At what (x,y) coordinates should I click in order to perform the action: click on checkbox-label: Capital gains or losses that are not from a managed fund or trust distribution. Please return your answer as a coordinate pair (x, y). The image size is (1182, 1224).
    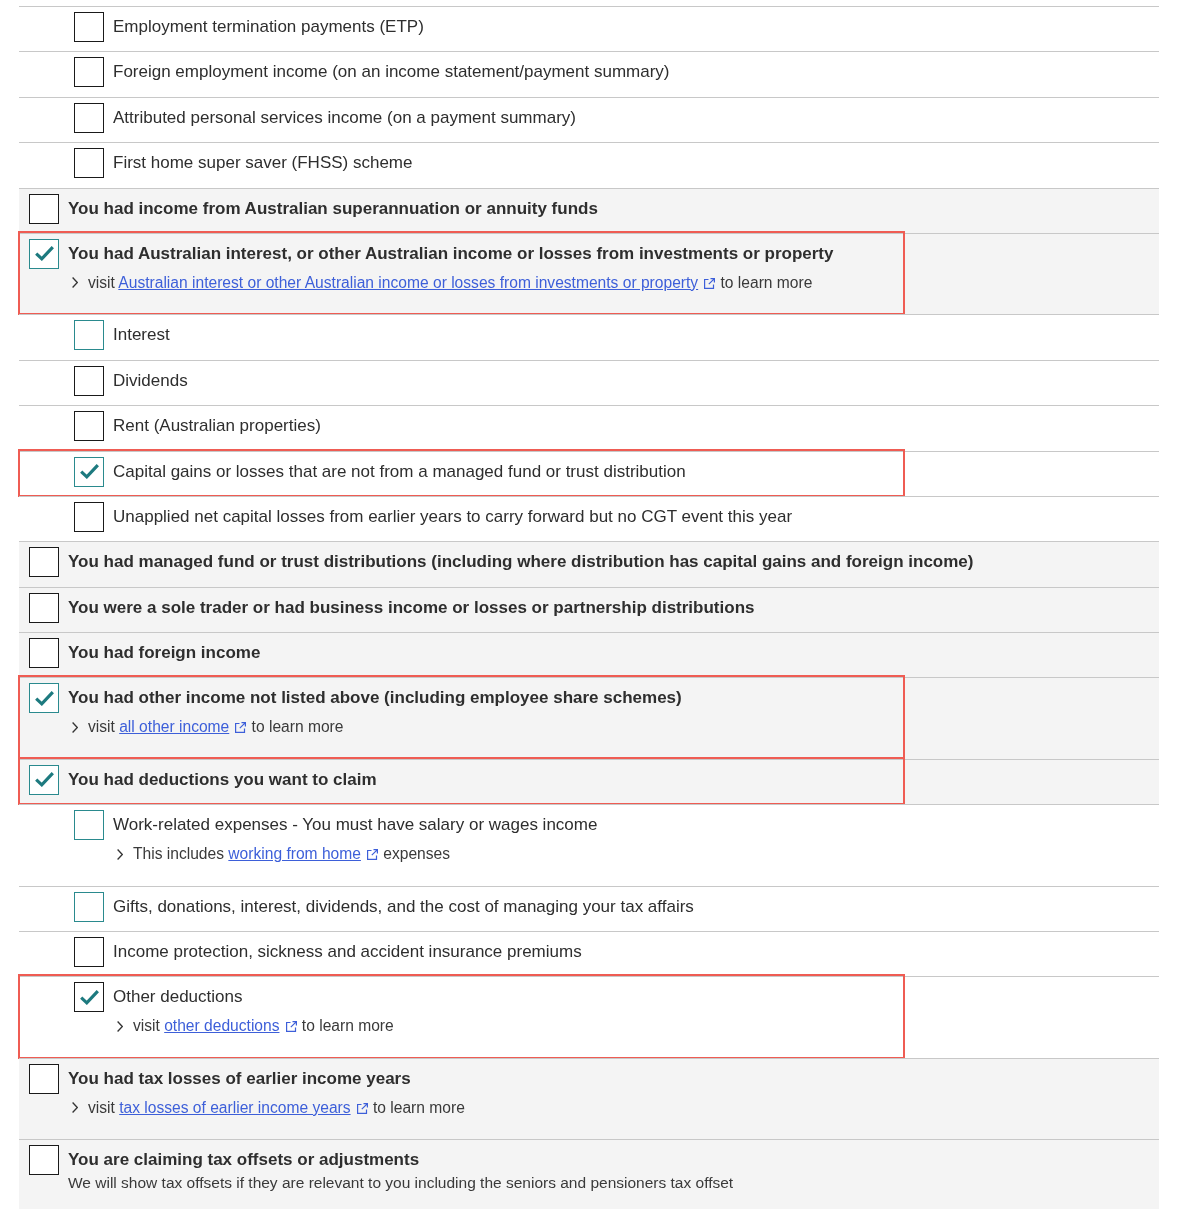
    Looking at the image, I should click on (399, 471).